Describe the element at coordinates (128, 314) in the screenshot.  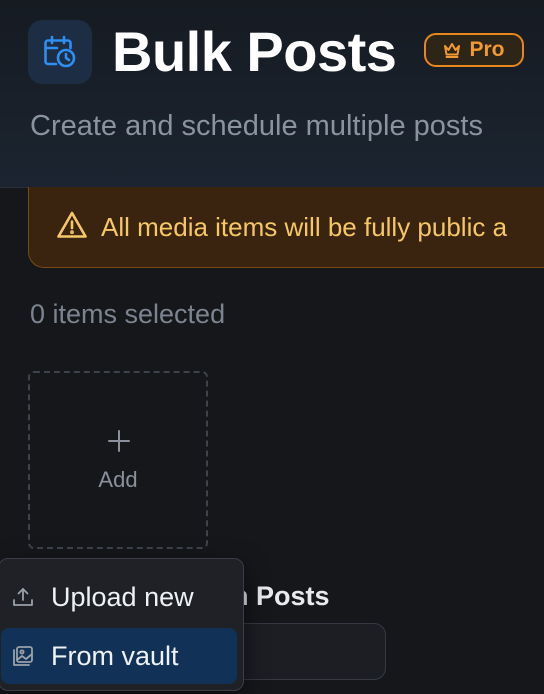
I see `selection-count: 0 items selected` at that location.